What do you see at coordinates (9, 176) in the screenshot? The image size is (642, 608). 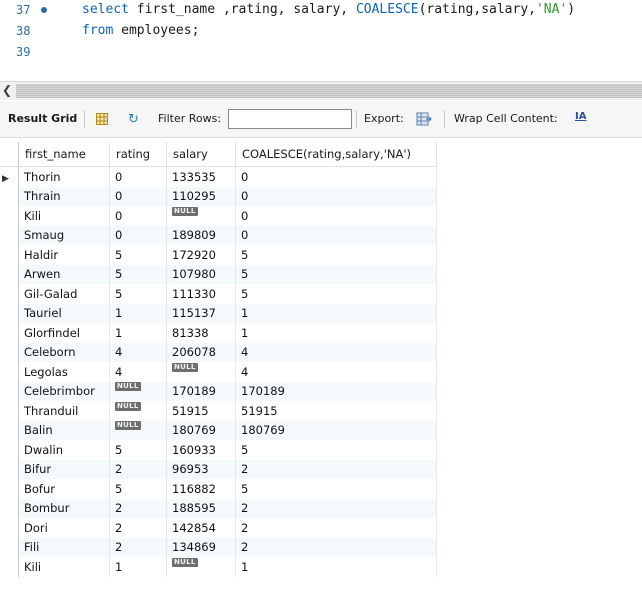 I see `row-marker: ▶` at bounding box center [9, 176].